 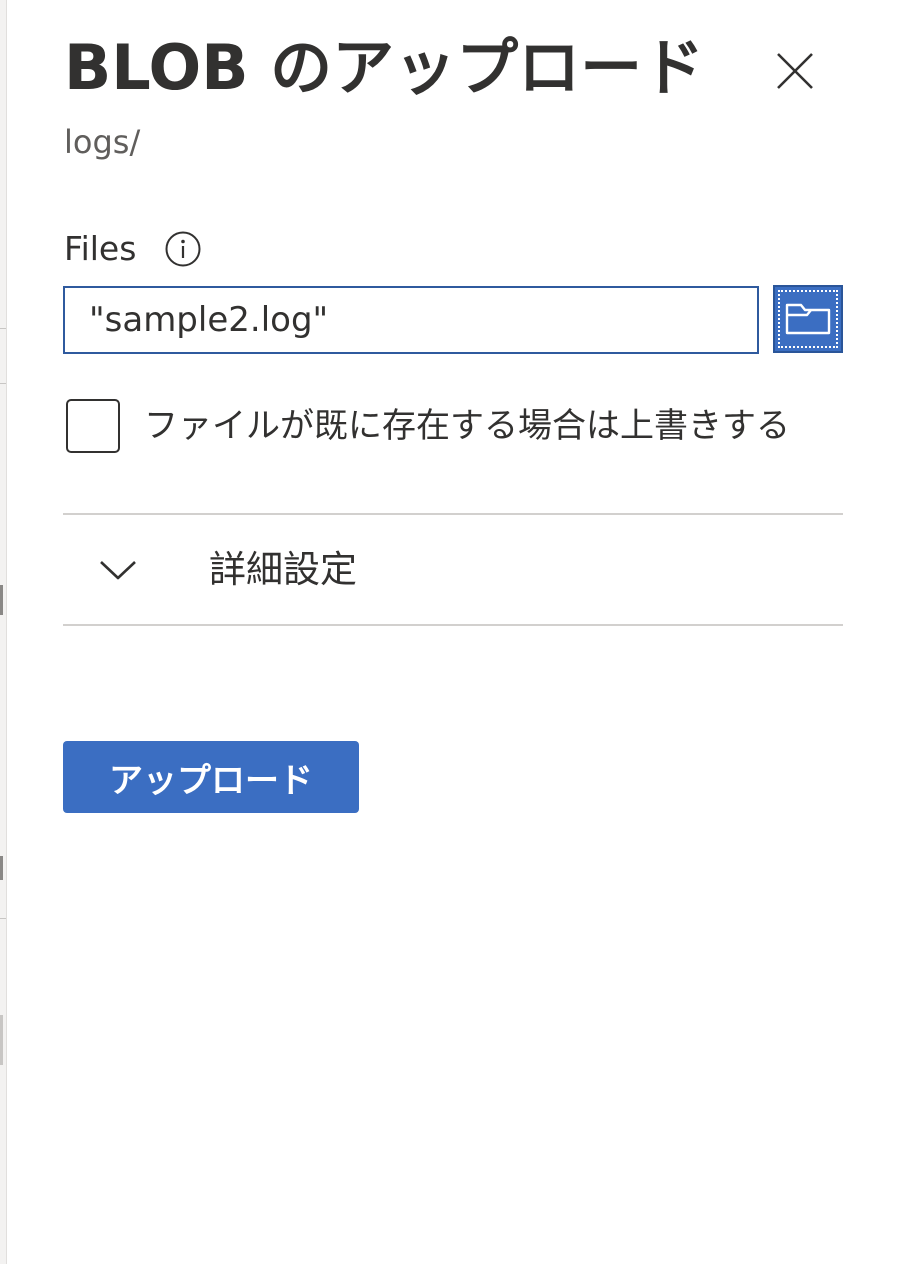 I want to click on container-path: logs/, so click(x=102, y=142).